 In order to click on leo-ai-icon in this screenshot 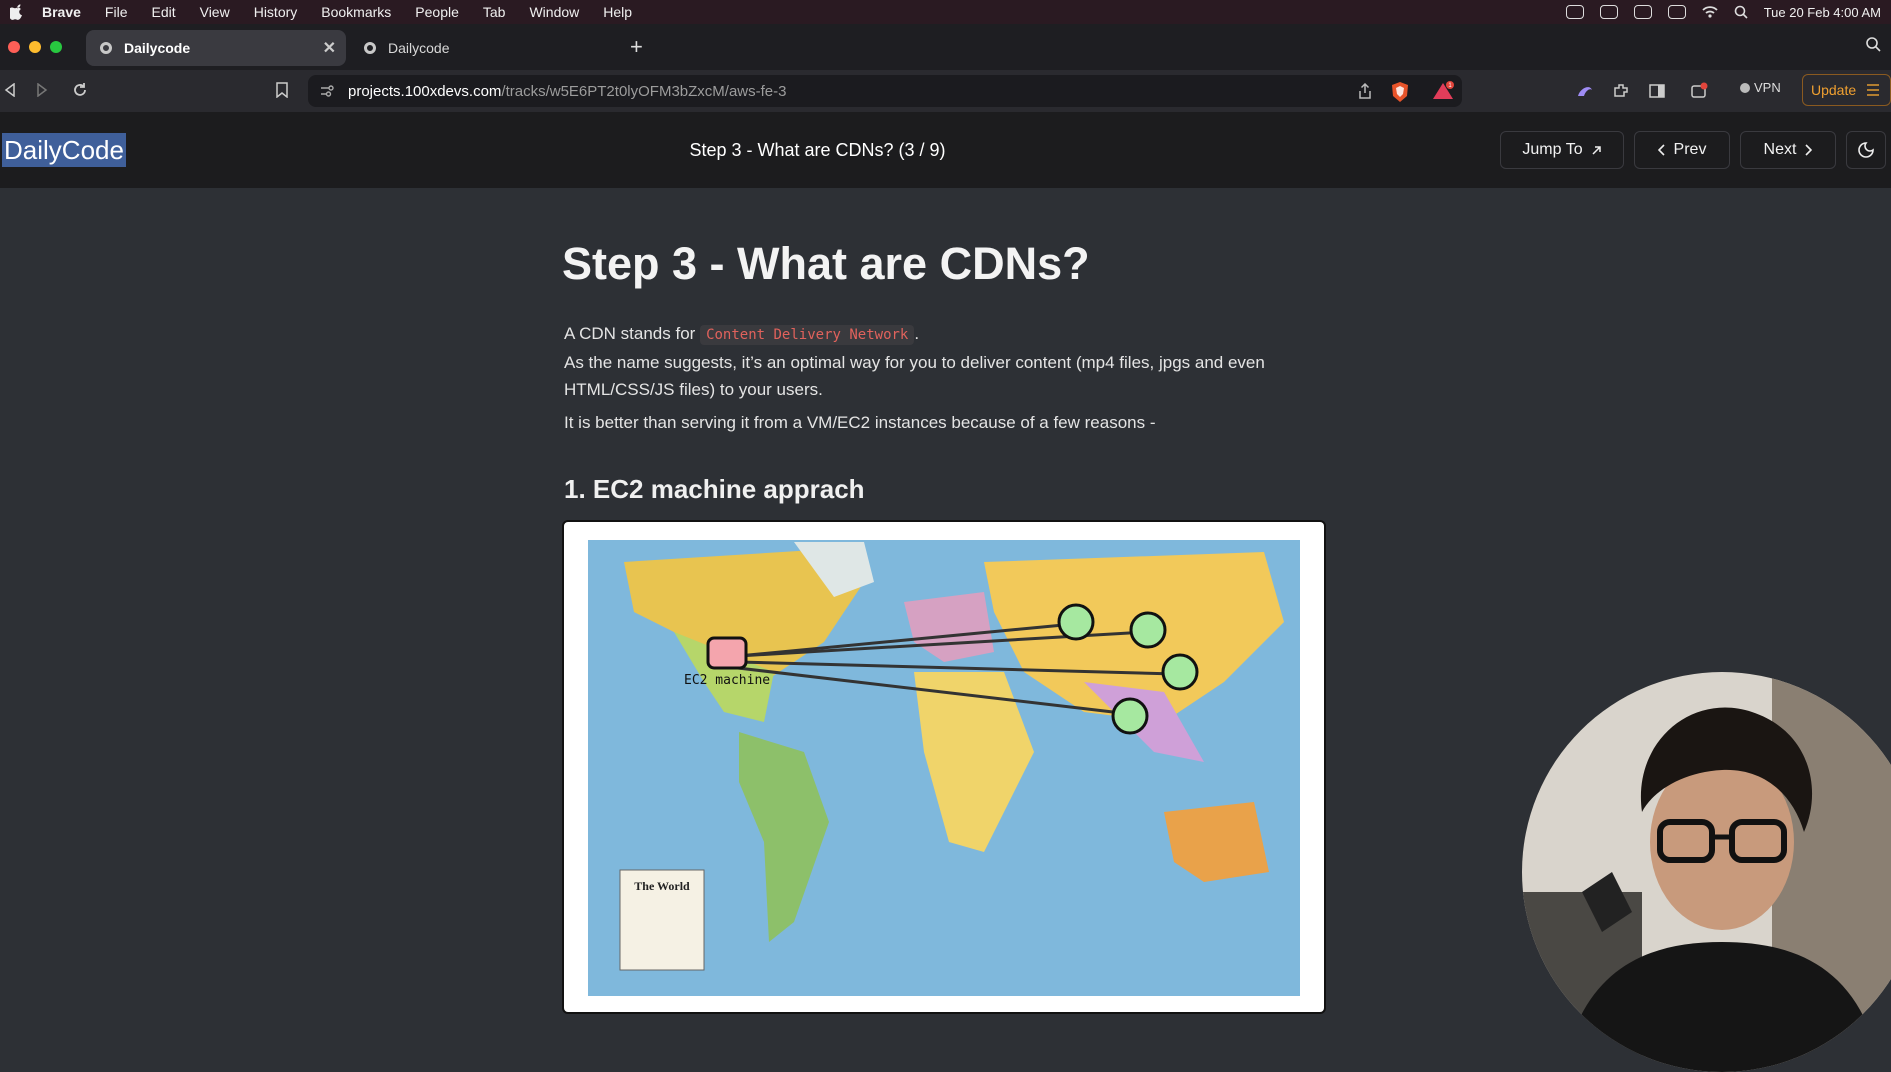, I will do `click(1585, 91)`.